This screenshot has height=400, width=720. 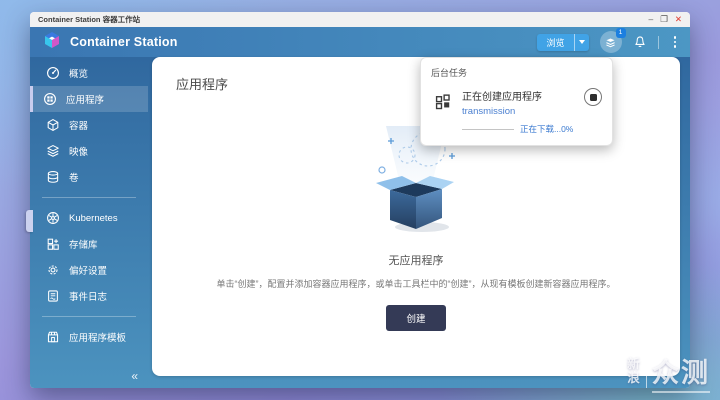 What do you see at coordinates (74, 178) in the screenshot?
I see `sidebar-item-label: 卷` at bounding box center [74, 178].